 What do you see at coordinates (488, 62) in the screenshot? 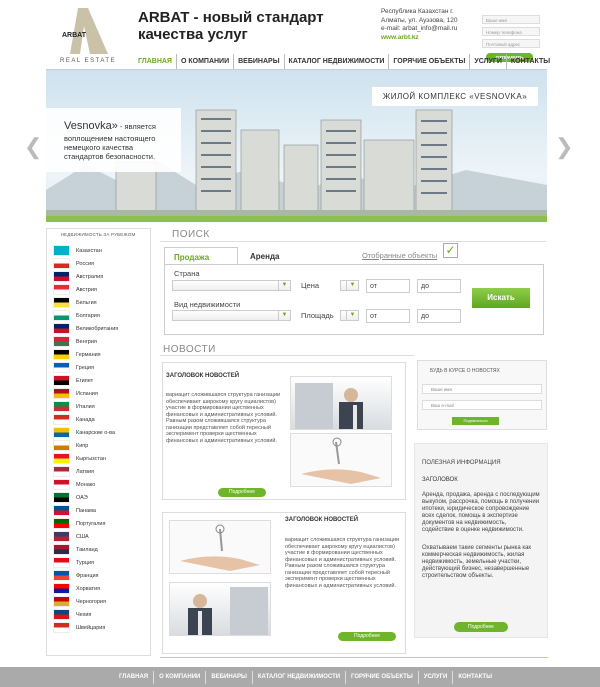
I see `nav-services: УСЛУГИ` at bounding box center [488, 62].